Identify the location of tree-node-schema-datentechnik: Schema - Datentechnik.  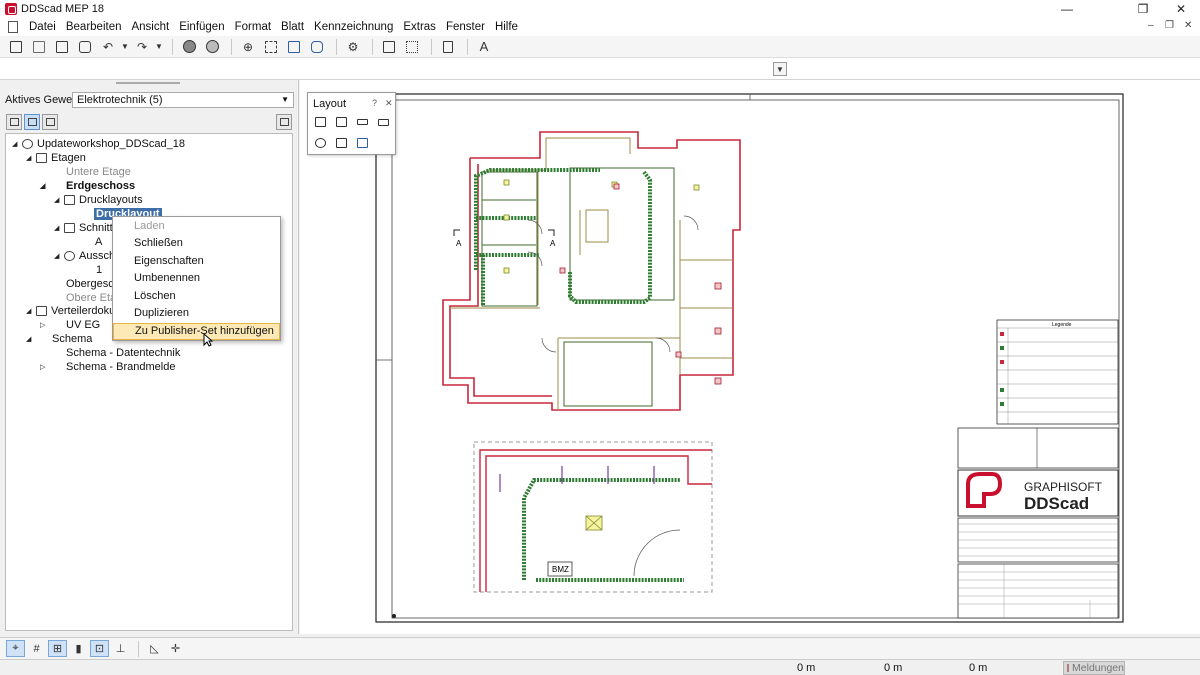
(123, 353).